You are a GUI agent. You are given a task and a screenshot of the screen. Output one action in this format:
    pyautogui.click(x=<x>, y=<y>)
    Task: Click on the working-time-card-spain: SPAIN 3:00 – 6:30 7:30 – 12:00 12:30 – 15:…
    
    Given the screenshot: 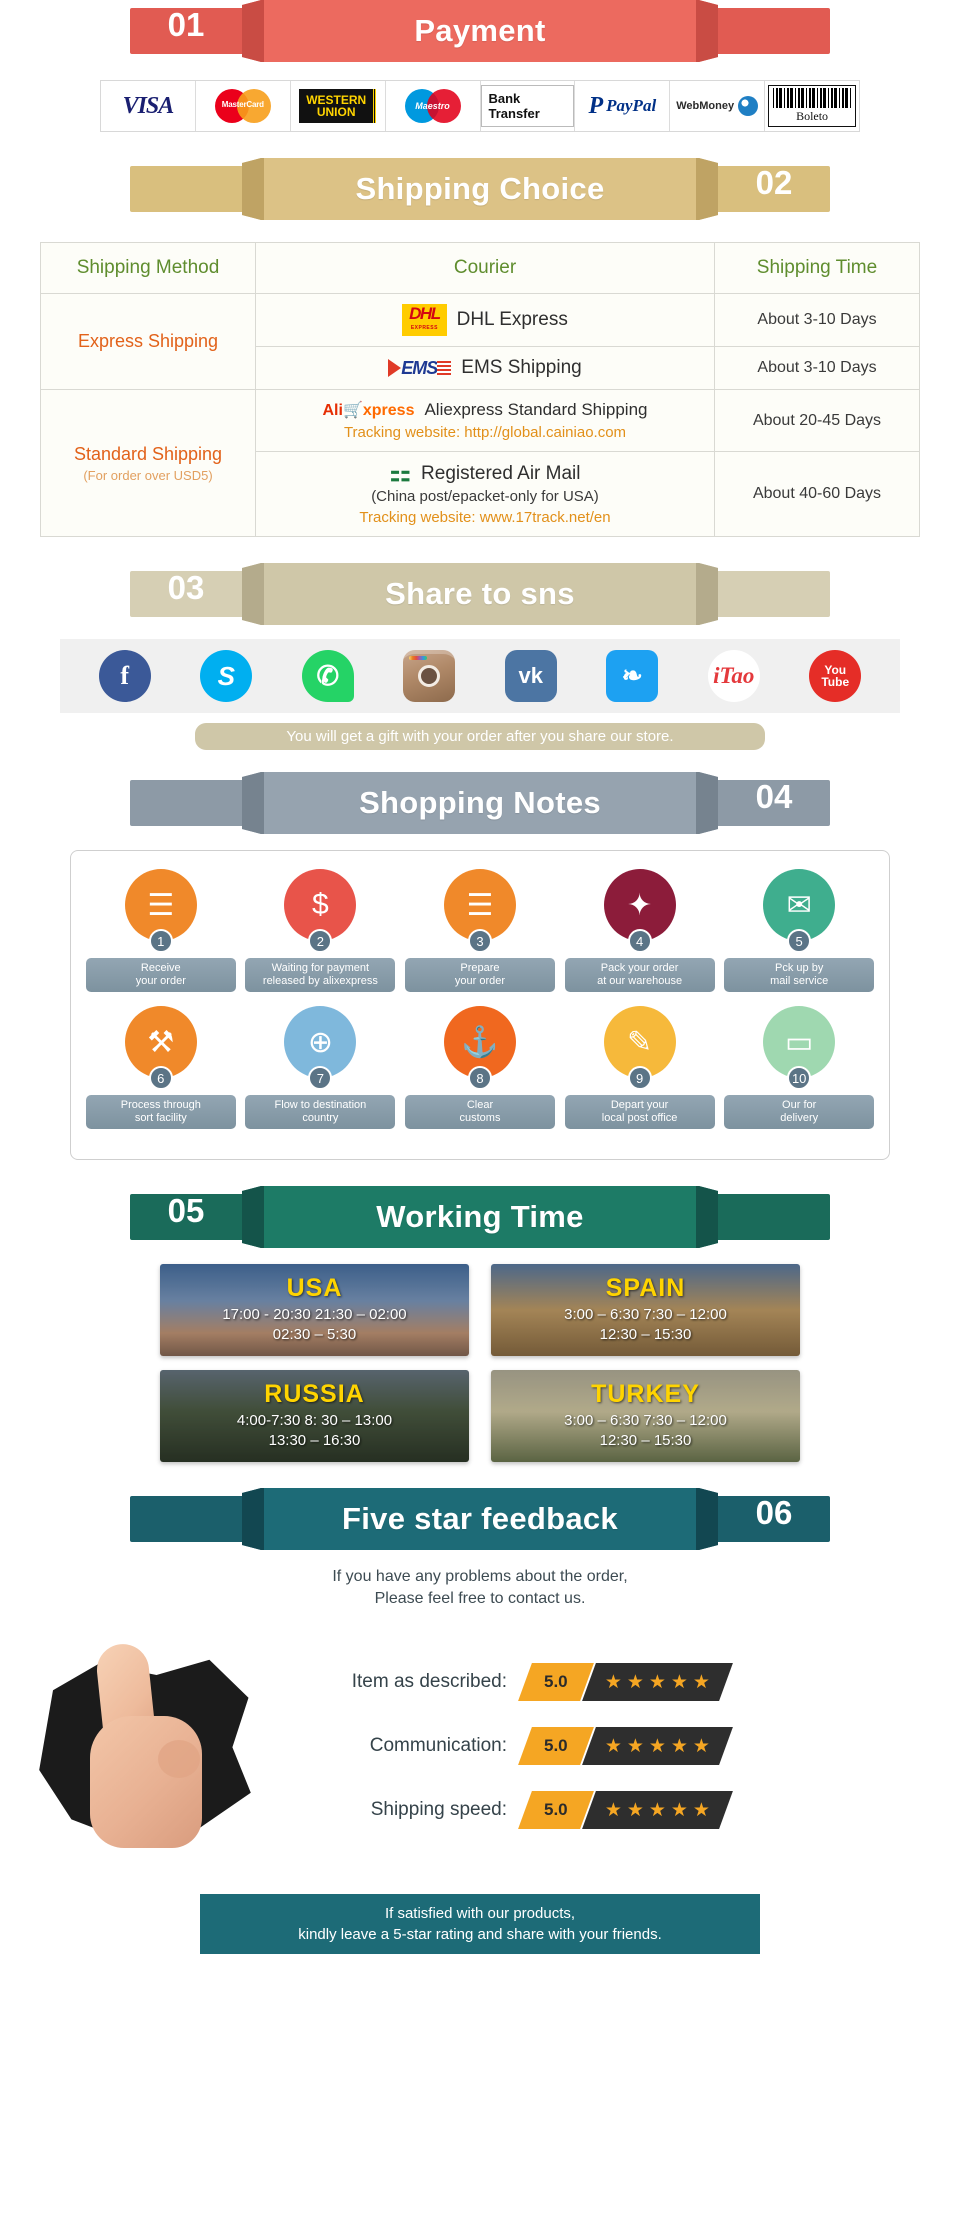 What is the action you would take?
    pyautogui.click(x=645, y=1310)
    